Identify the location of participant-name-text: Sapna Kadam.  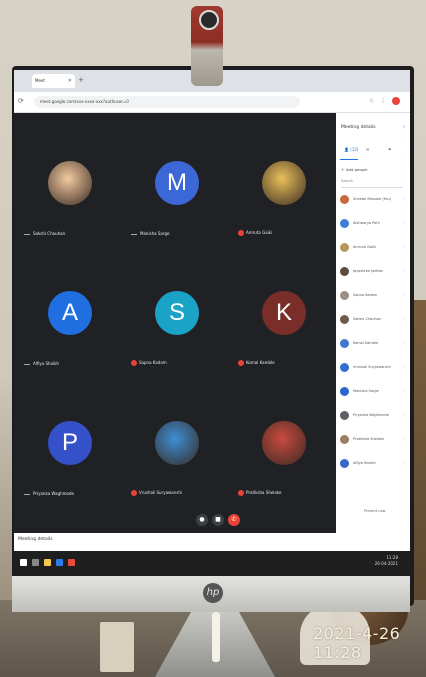
(153, 362).